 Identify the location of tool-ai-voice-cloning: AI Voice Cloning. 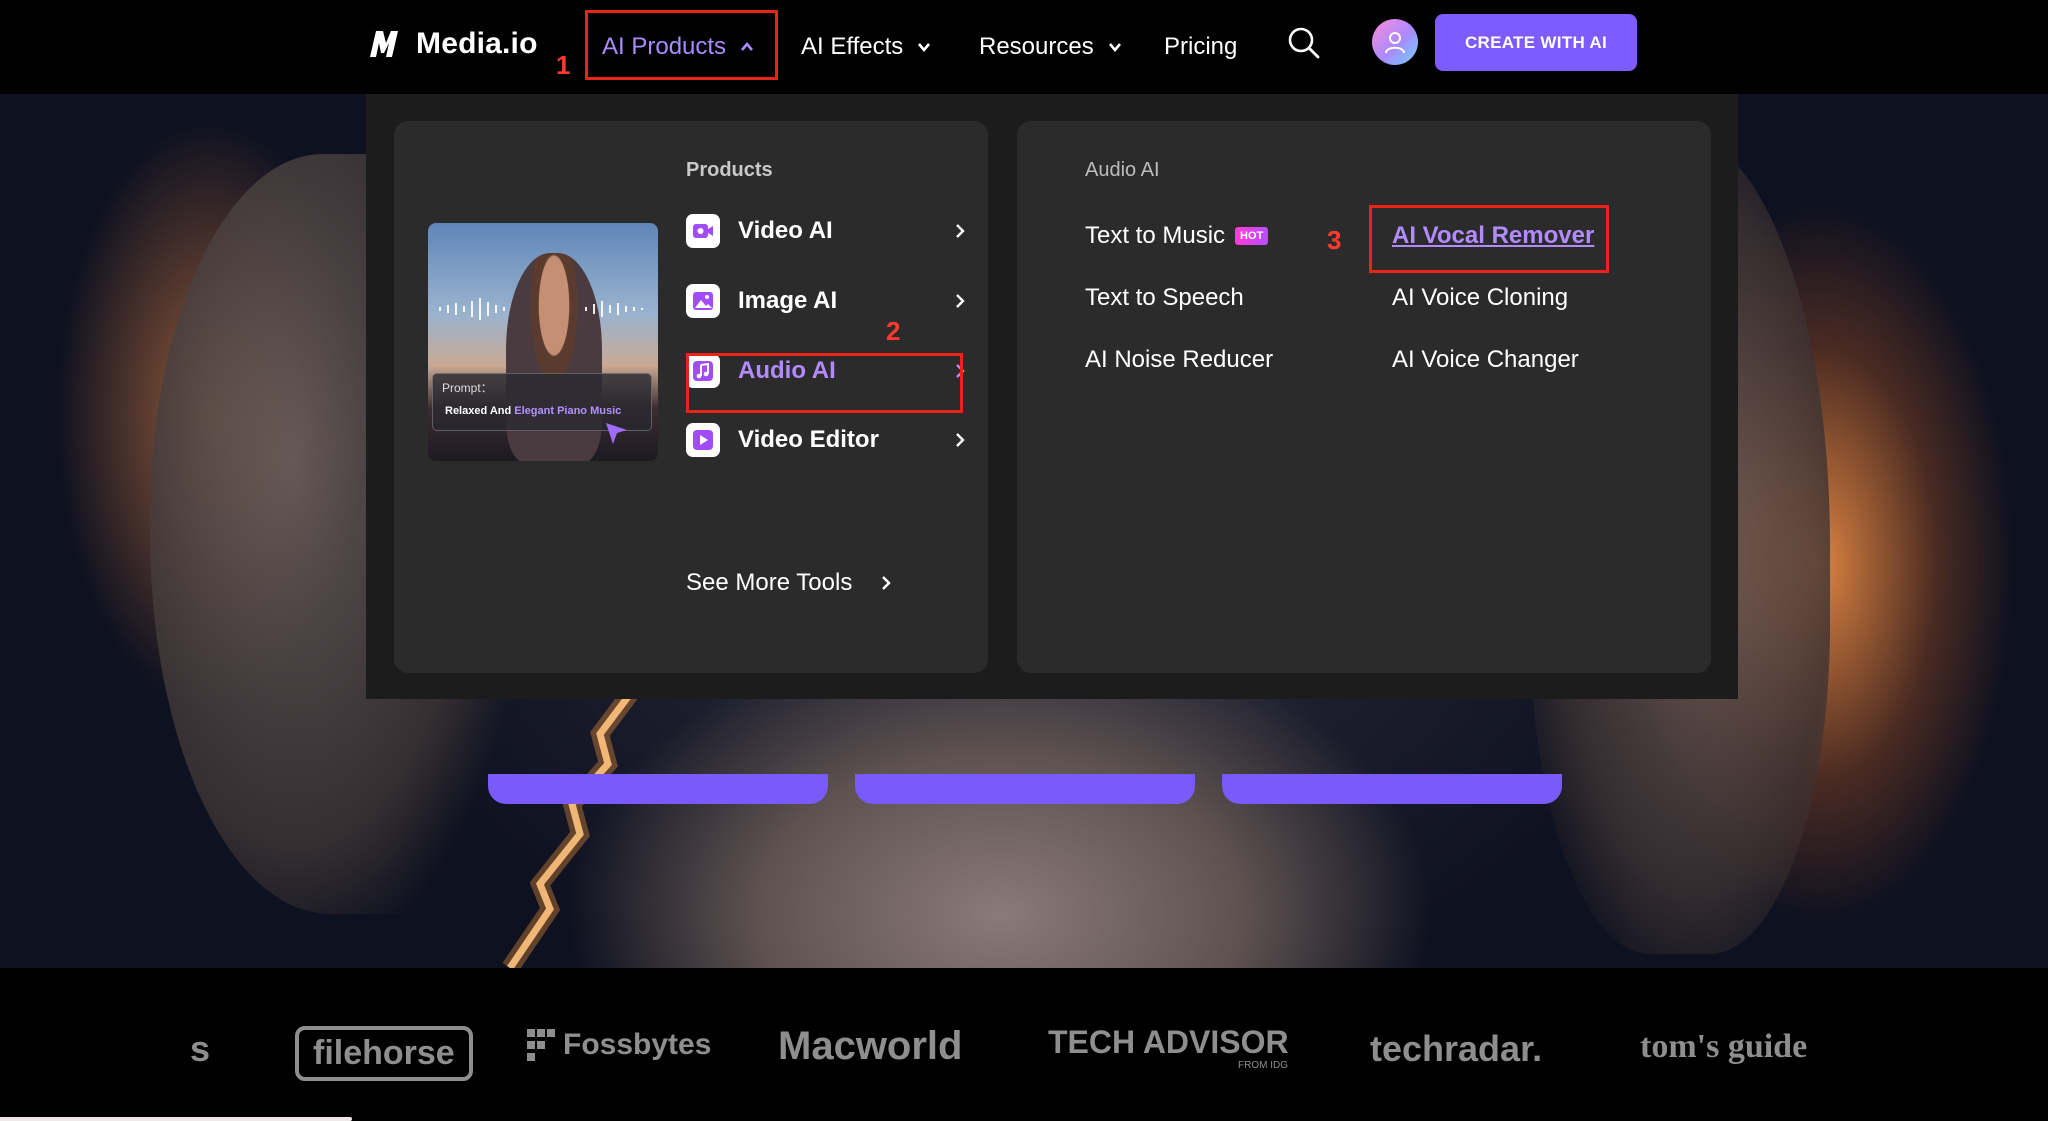
(1480, 298).